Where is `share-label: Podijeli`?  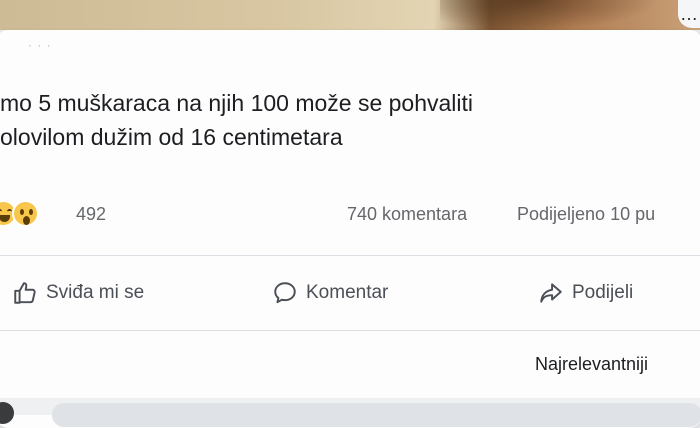 share-label: Podijeli is located at coordinates (603, 292).